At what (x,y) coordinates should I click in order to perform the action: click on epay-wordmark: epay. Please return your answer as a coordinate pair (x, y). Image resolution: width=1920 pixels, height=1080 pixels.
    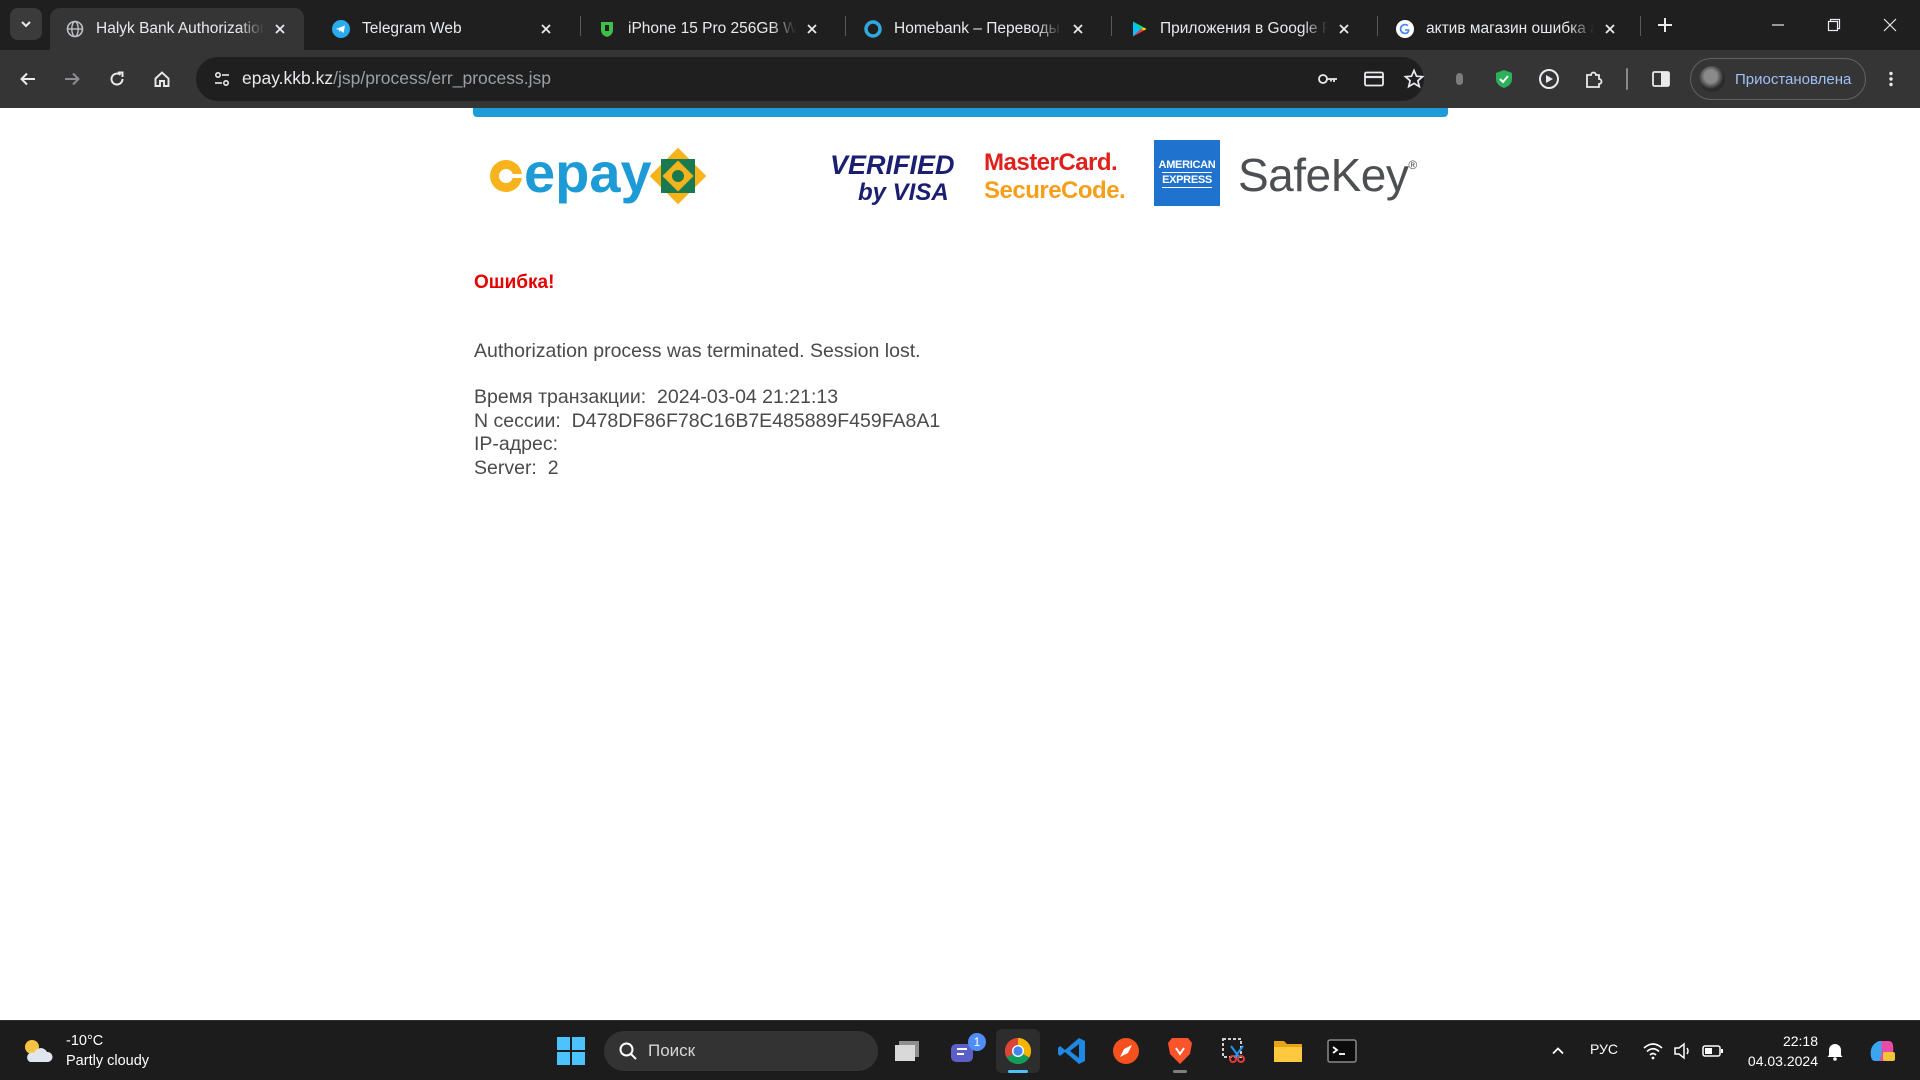
    Looking at the image, I should click on (588, 172).